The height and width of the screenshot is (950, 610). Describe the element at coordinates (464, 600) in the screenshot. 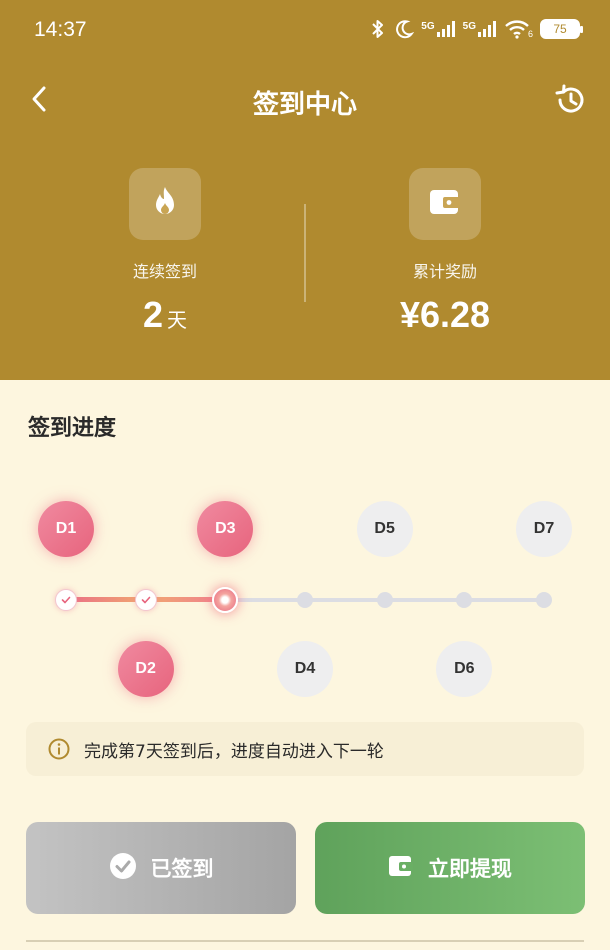

I see `progress-node-d6` at that location.